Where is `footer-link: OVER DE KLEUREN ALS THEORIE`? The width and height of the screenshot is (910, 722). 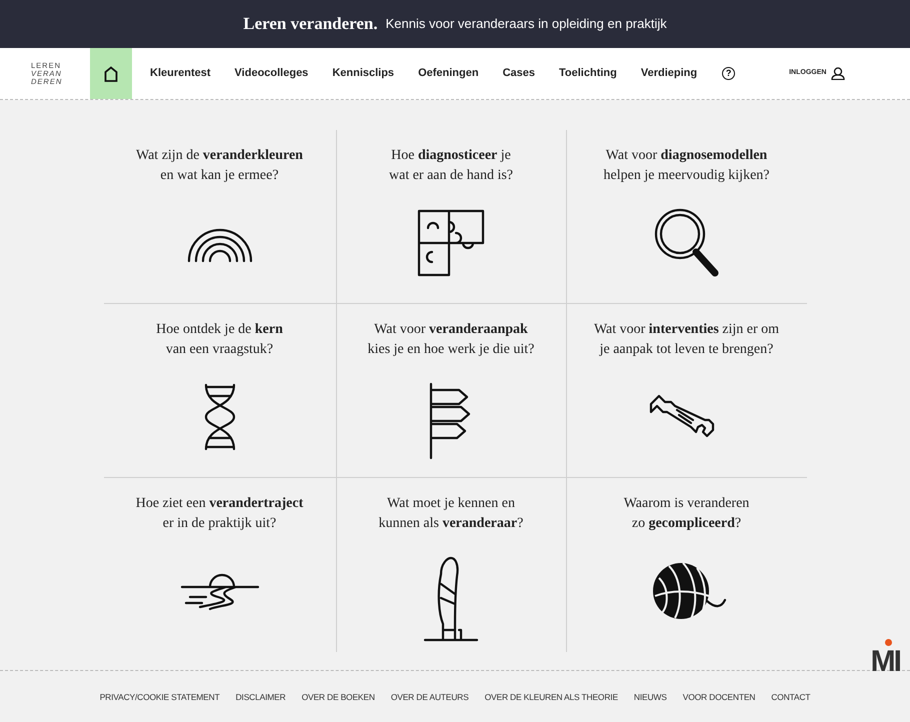 footer-link: OVER DE KLEUREN ALS THEORIE is located at coordinates (551, 697).